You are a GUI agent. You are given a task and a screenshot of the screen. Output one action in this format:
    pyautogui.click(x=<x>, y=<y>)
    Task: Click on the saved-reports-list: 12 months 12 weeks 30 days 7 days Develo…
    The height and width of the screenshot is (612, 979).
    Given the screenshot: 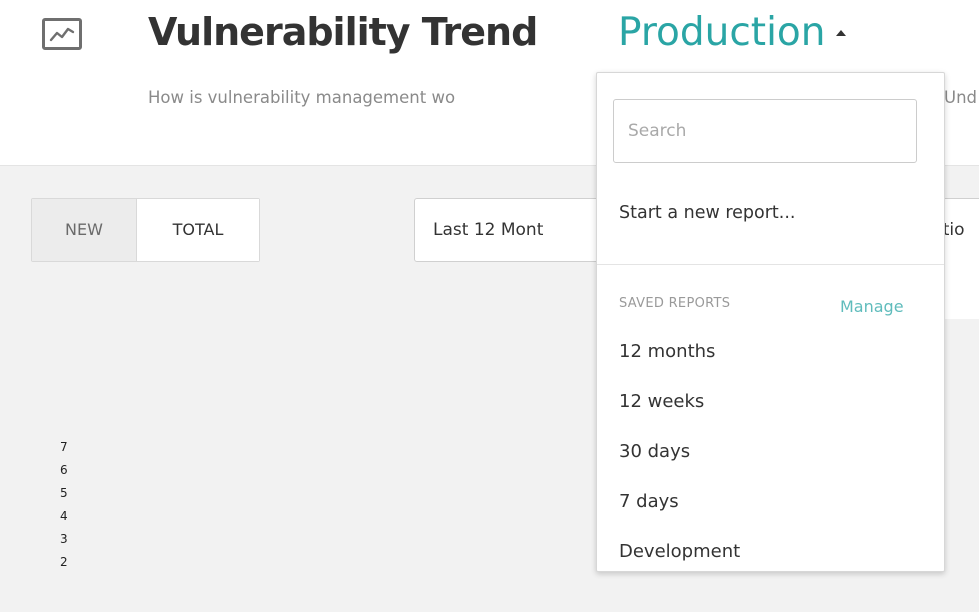 What is the action you would take?
    pyautogui.click(x=679, y=462)
    